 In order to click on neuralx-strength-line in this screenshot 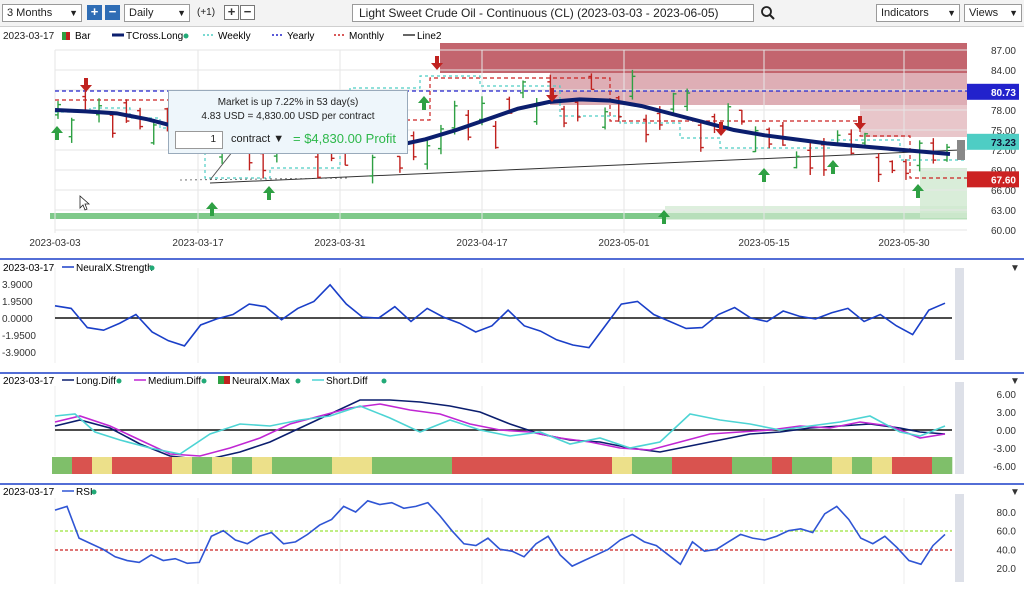, I will do `click(500, 316)`.